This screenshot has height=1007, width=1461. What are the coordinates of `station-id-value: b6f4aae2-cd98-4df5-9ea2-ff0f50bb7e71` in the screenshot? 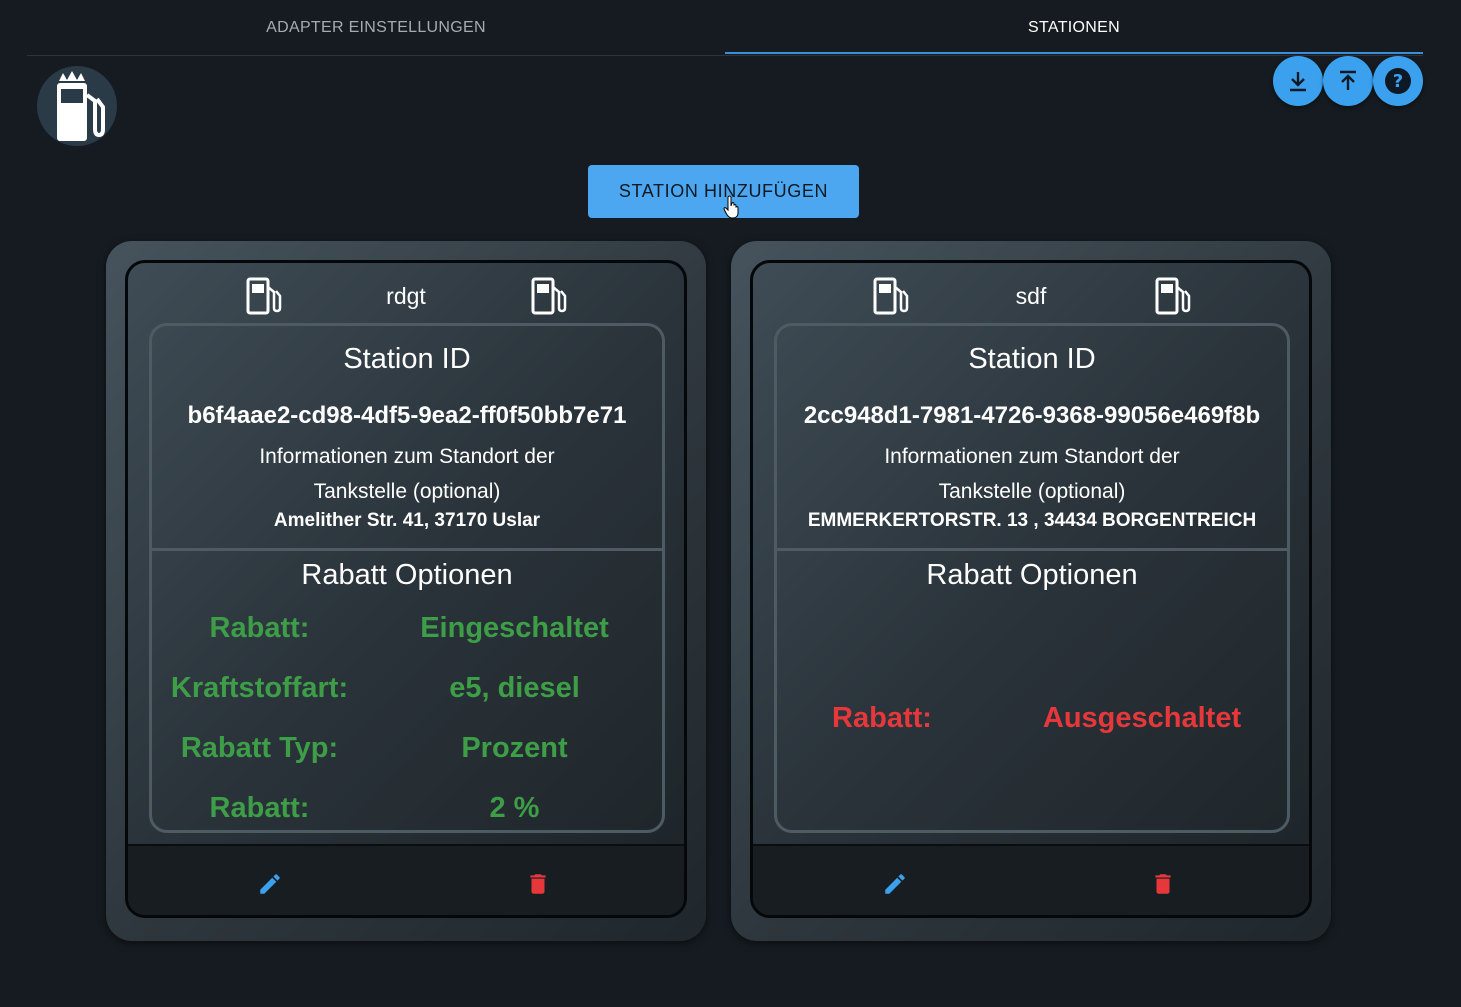 It's located at (407, 415).